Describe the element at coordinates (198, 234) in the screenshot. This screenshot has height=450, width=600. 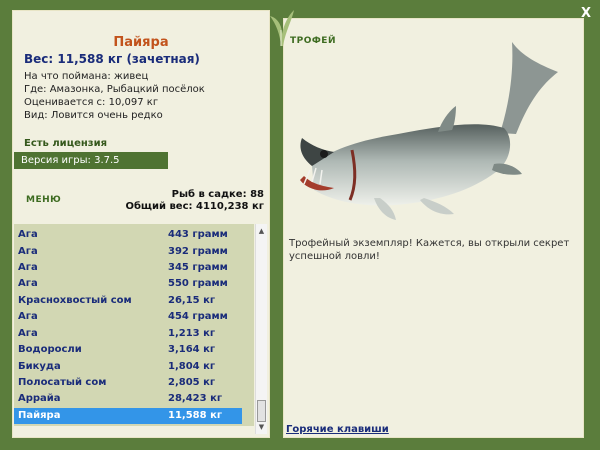
I see `fish-list-item-weight: 443 грамм` at that location.